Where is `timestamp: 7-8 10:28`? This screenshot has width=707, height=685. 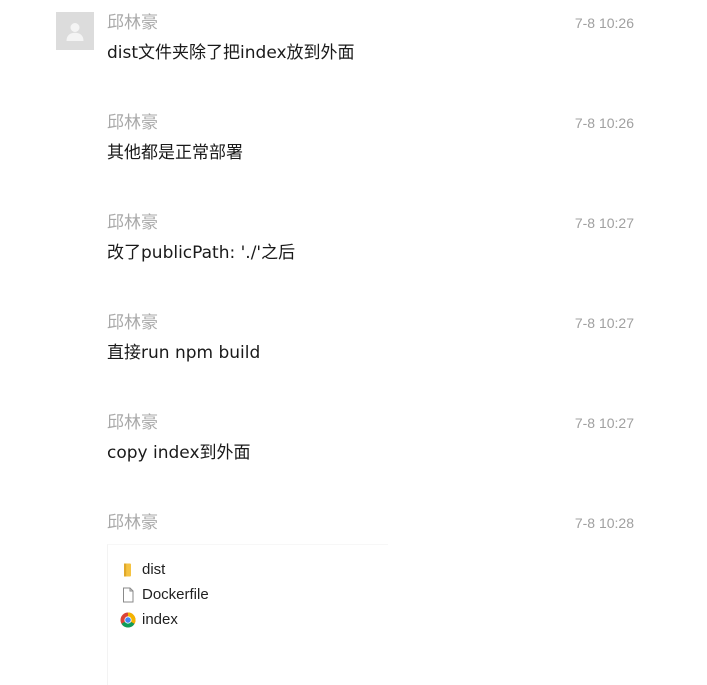 timestamp: 7-8 10:28 is located at coordinates (604, 523).